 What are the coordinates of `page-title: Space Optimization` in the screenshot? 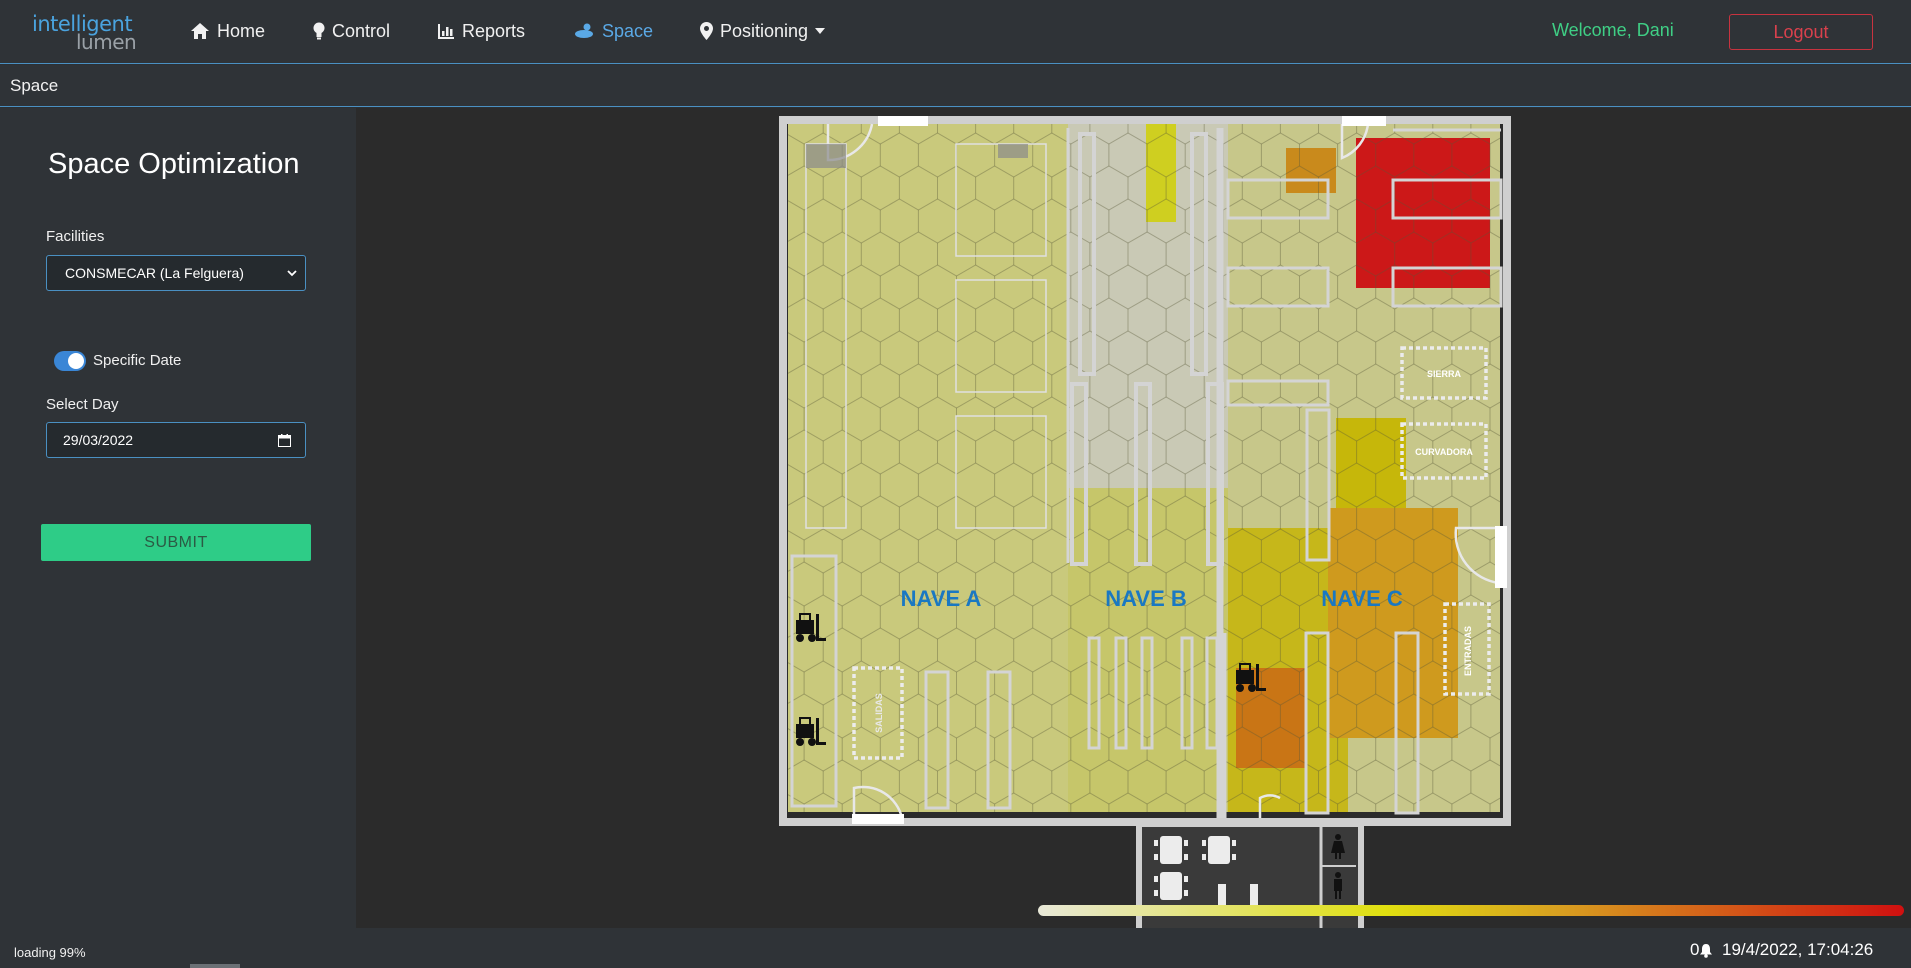 It's located at (174, 164).